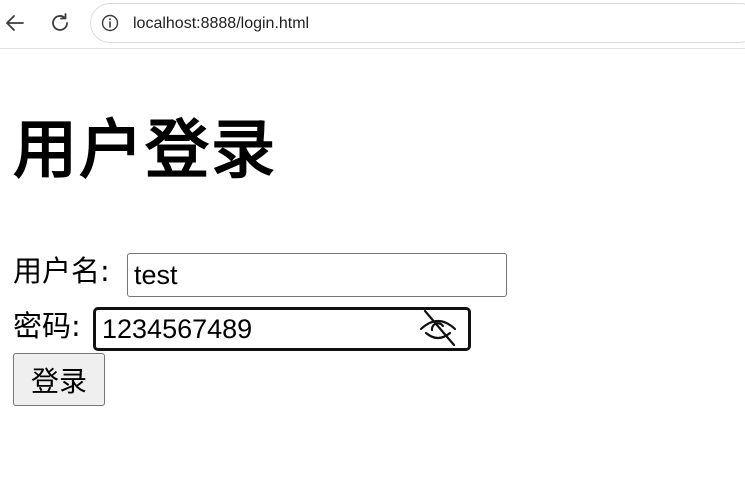  Describe the element at coordinates (317, 275) in the screenshot. I see `username-input` at that location.